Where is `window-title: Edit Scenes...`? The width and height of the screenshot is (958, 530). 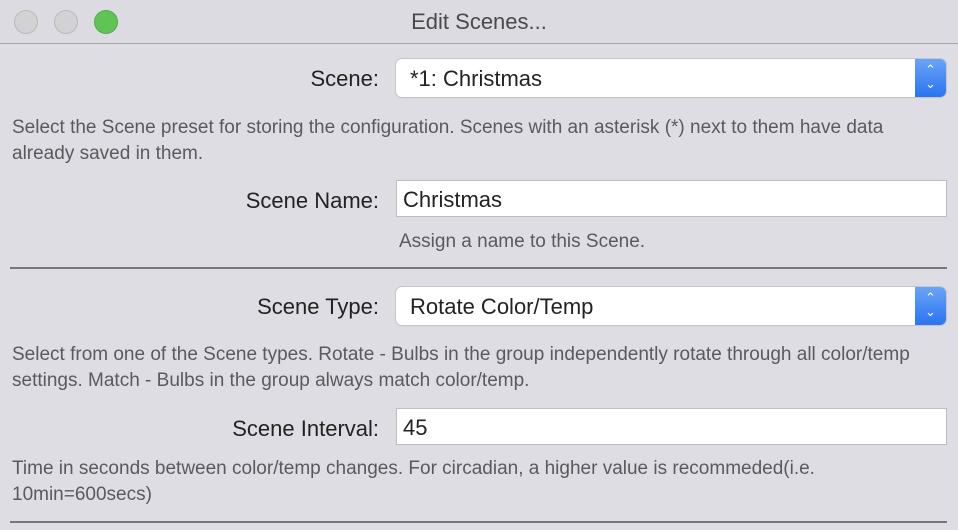 window-title: Edit Scenes... is located at coordinates (479, 21).